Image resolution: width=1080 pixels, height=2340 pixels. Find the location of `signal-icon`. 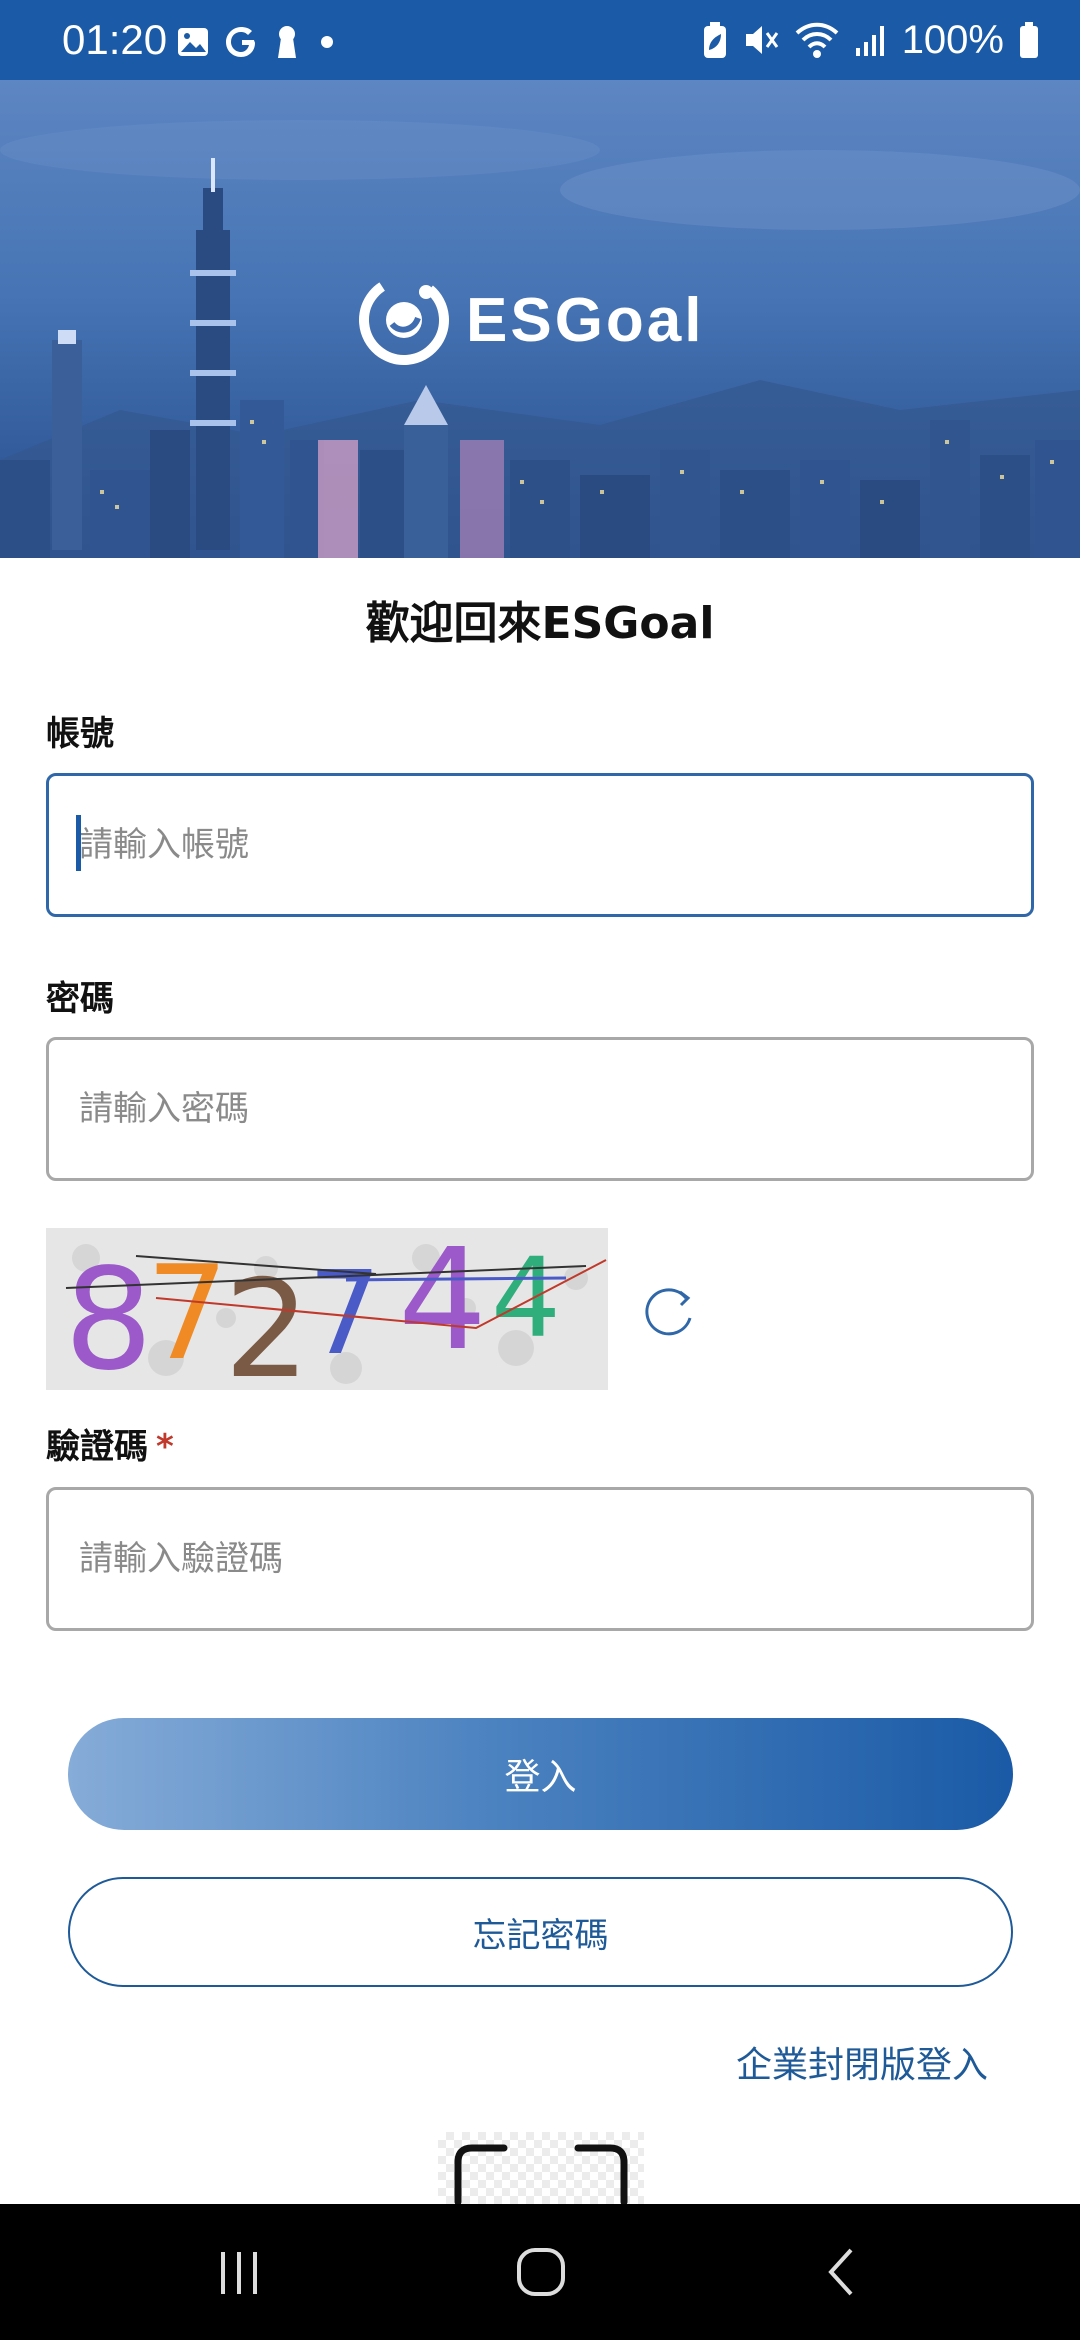

signal-icon is located at coordinates (869, 41).